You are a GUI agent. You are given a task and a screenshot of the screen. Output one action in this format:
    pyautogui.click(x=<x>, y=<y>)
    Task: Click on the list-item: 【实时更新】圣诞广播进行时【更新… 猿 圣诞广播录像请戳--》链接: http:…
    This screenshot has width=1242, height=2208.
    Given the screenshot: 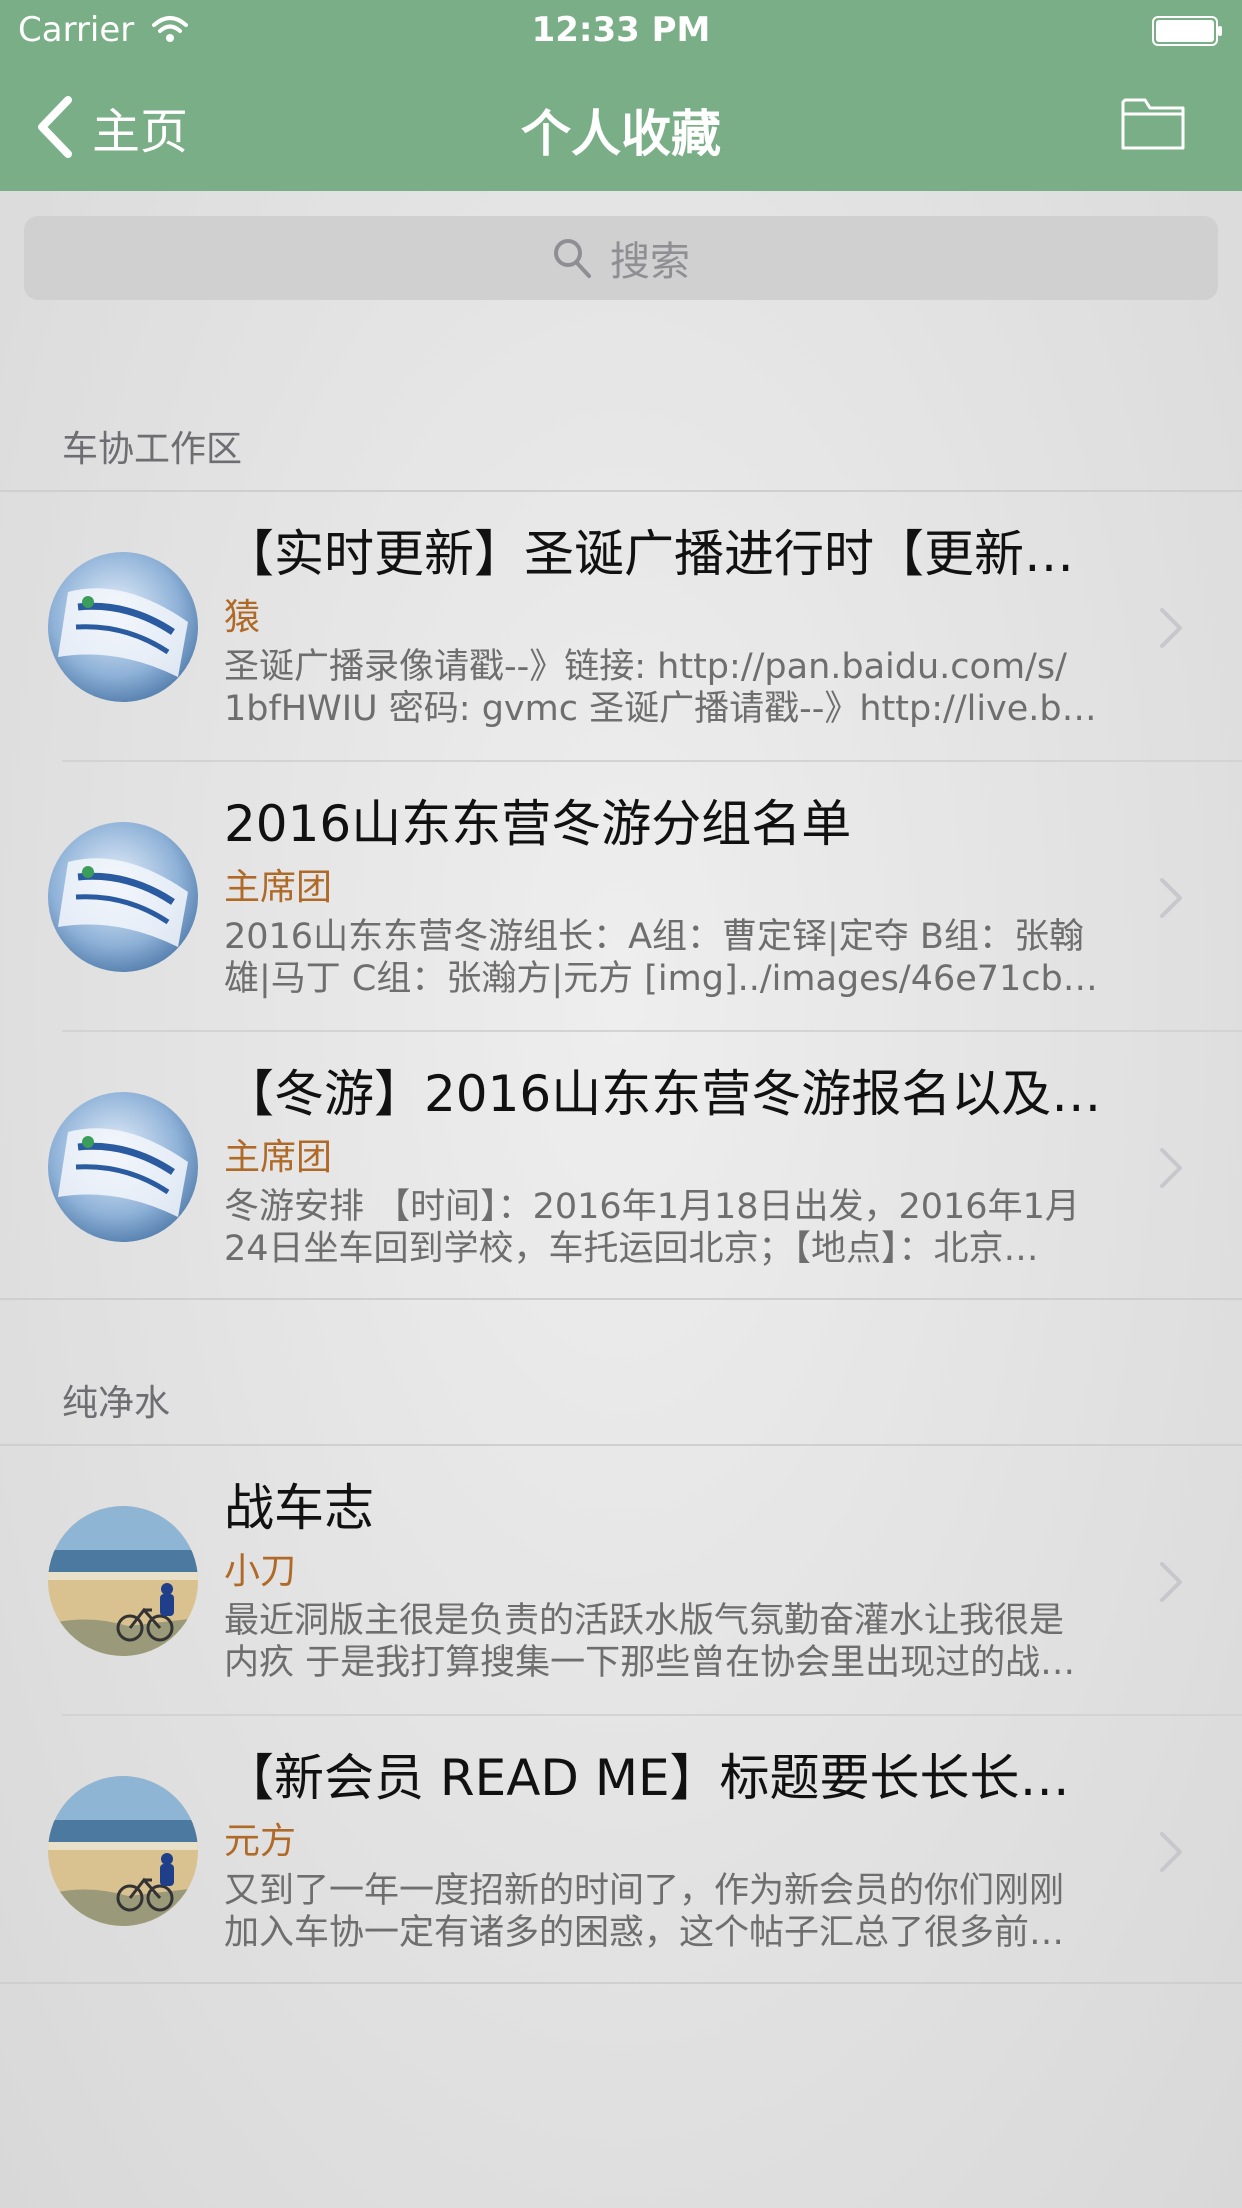 What is the action you would take?
    pyautogui.click(x=621, y=627)
    